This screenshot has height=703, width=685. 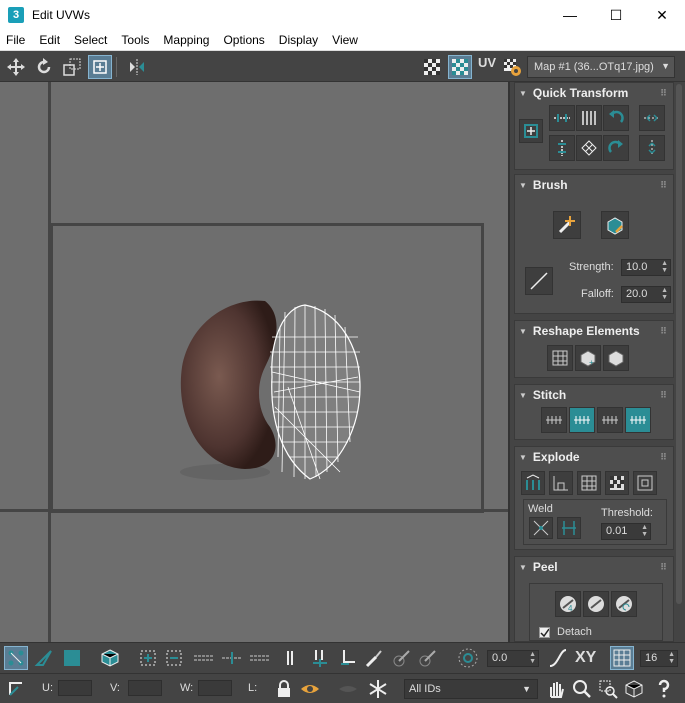 I want to click on reset-peel-button, so click(x=624, y=604).